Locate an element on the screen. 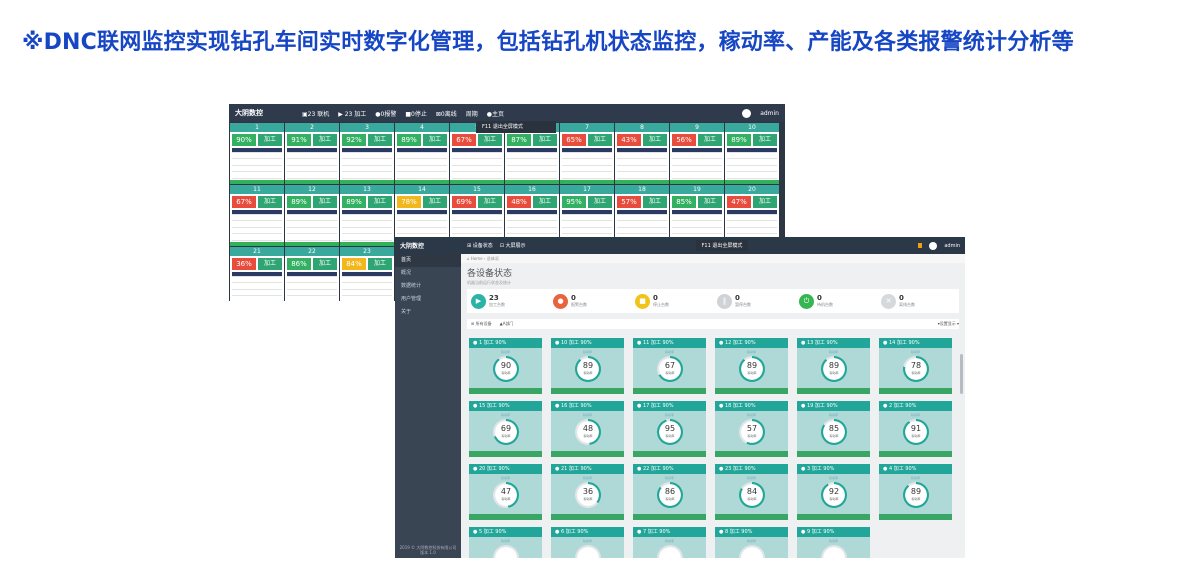  filter-all-devices: ⊞ 所有设备 is located at coordinates (481, 324).